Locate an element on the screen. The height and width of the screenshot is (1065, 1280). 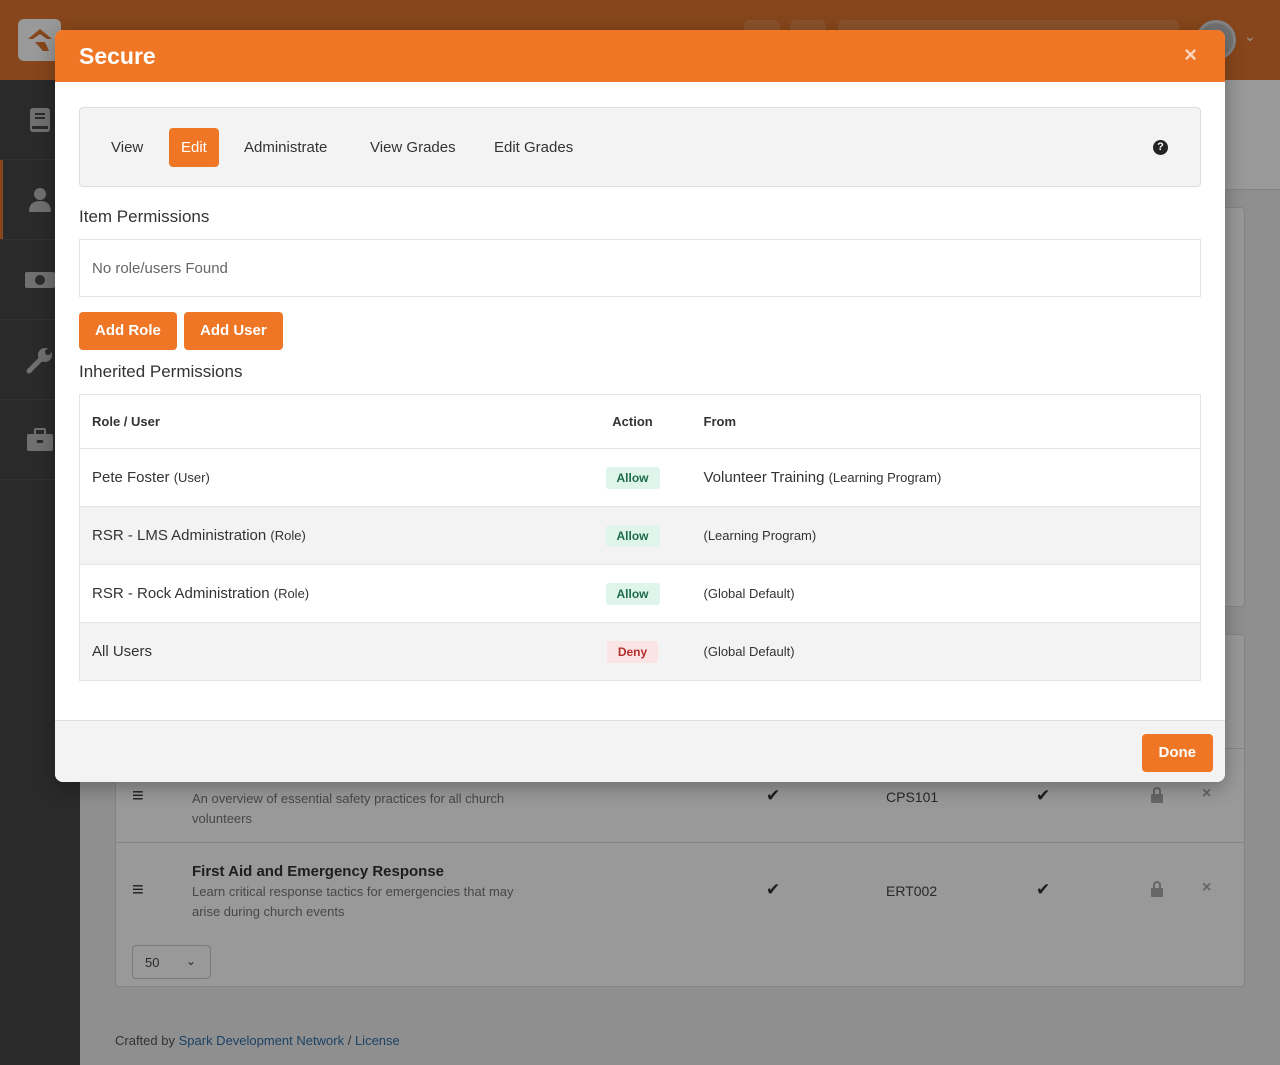
role-name: RSR - LMS Administration is located at coordinates (179, 535).